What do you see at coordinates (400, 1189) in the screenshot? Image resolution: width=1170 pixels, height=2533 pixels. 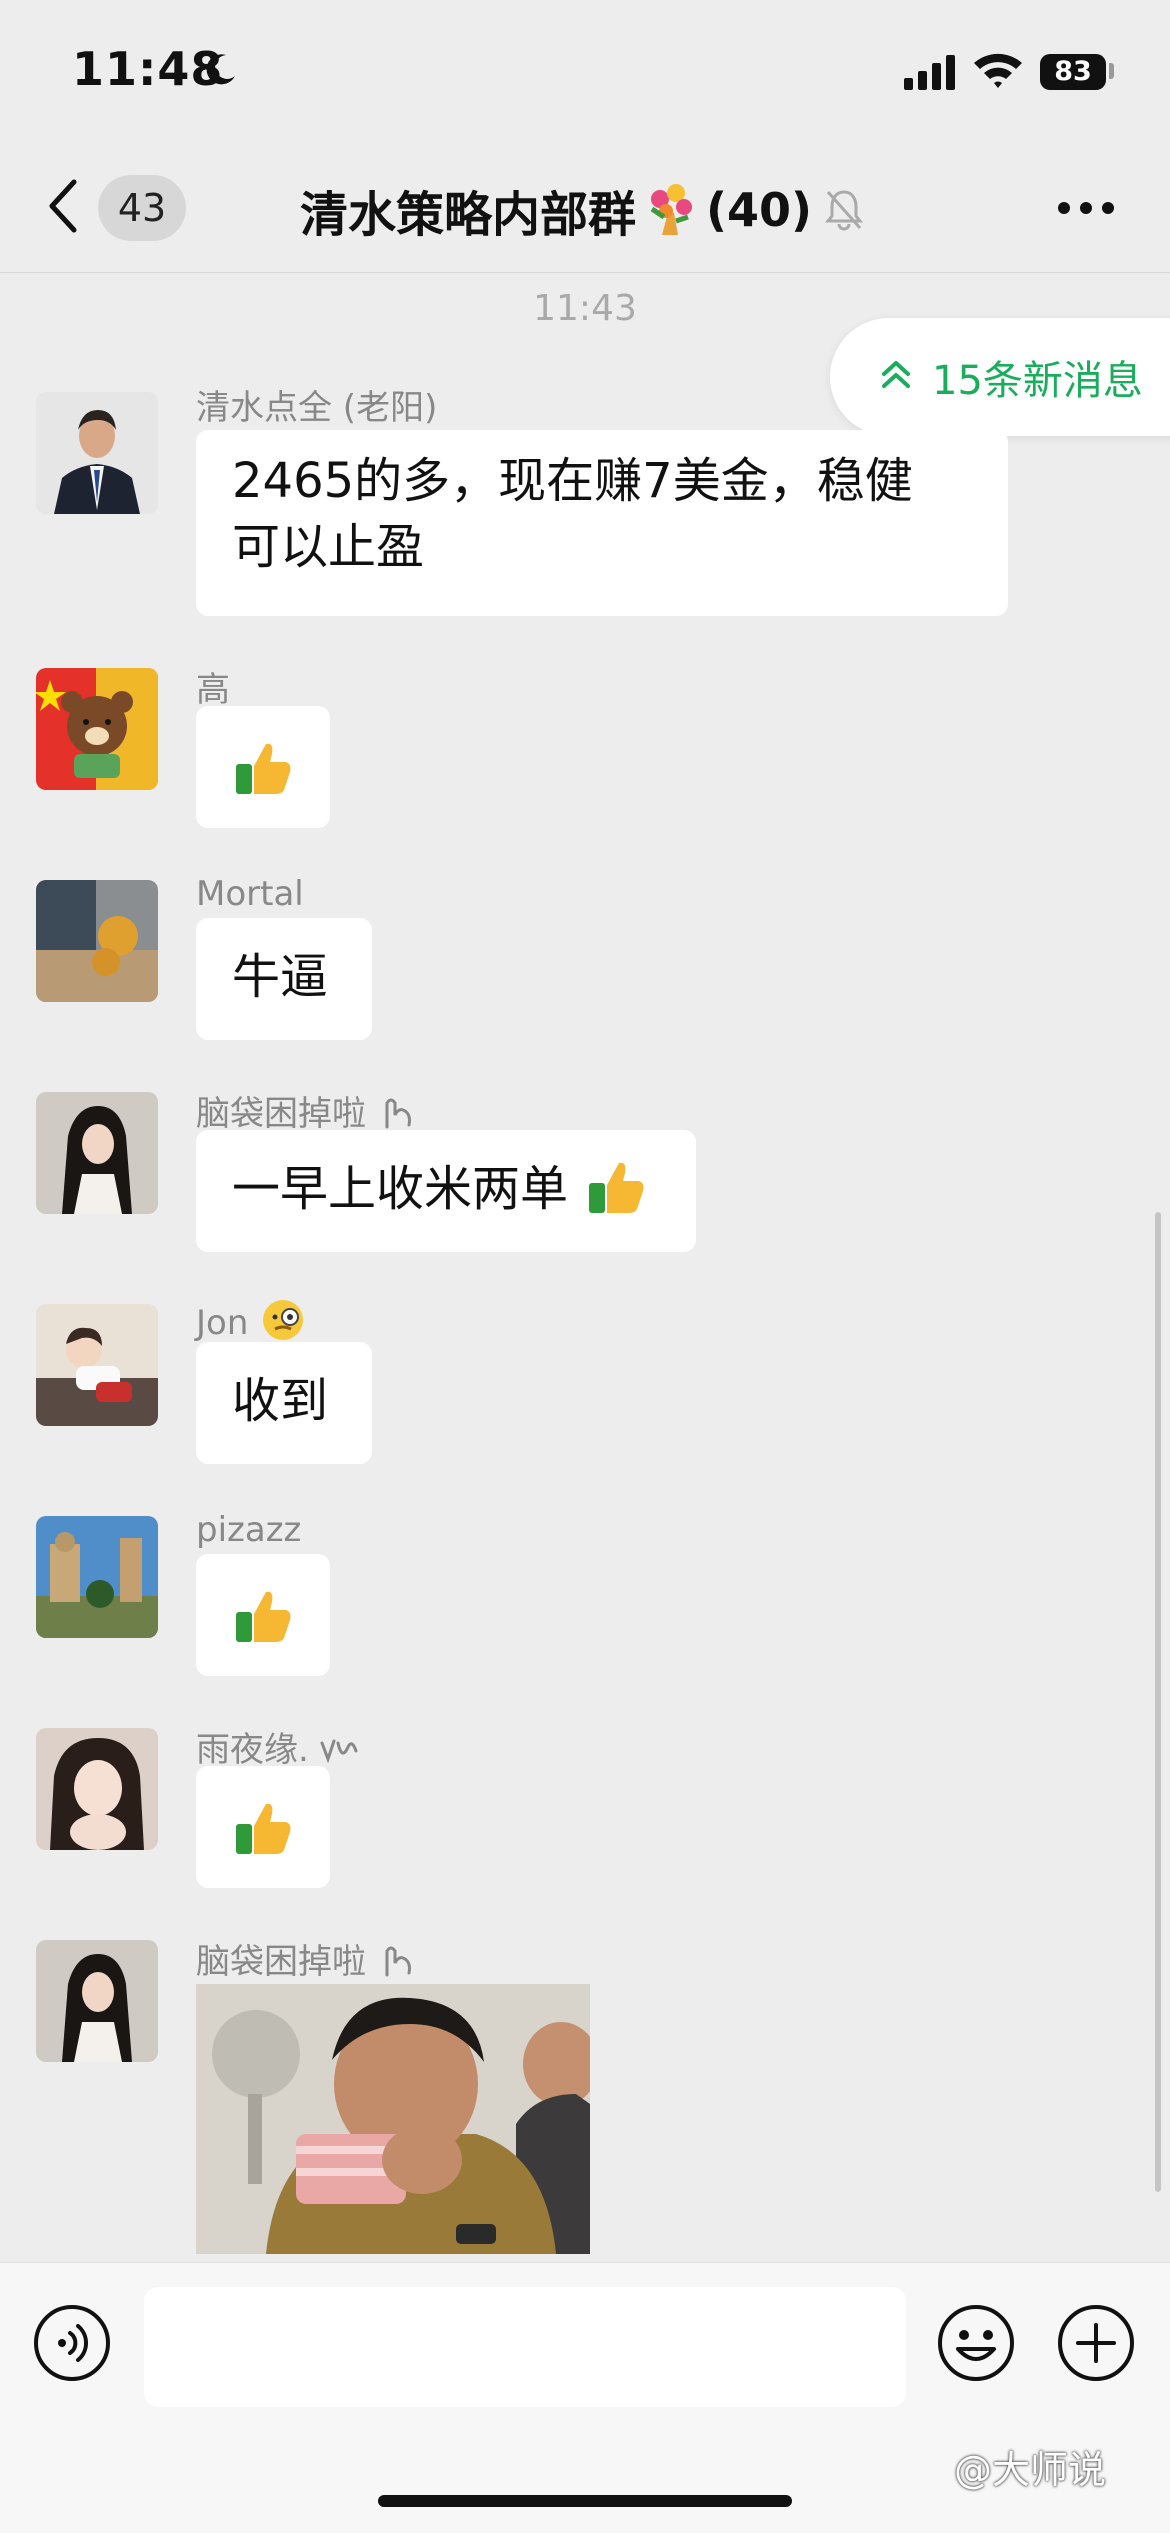 I see `message-text: 一早上收米两单` at bounding box center [400, 1189].